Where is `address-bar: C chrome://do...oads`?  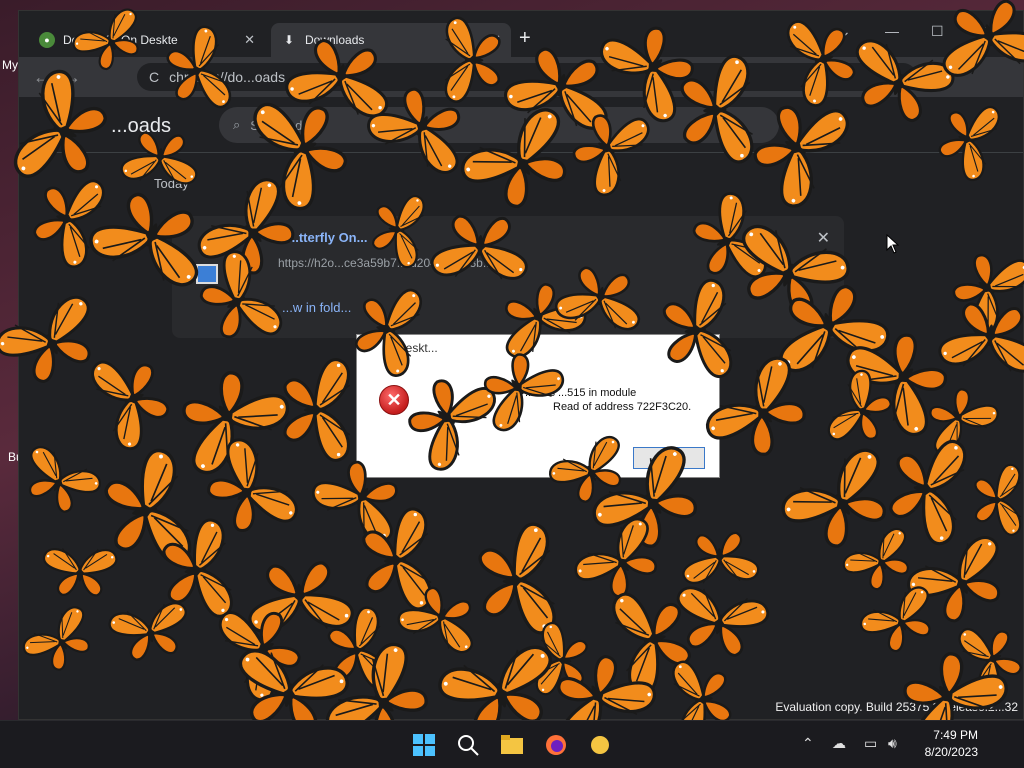
address-bar: C chrome://do...oads is located at coordinates (527, 77).